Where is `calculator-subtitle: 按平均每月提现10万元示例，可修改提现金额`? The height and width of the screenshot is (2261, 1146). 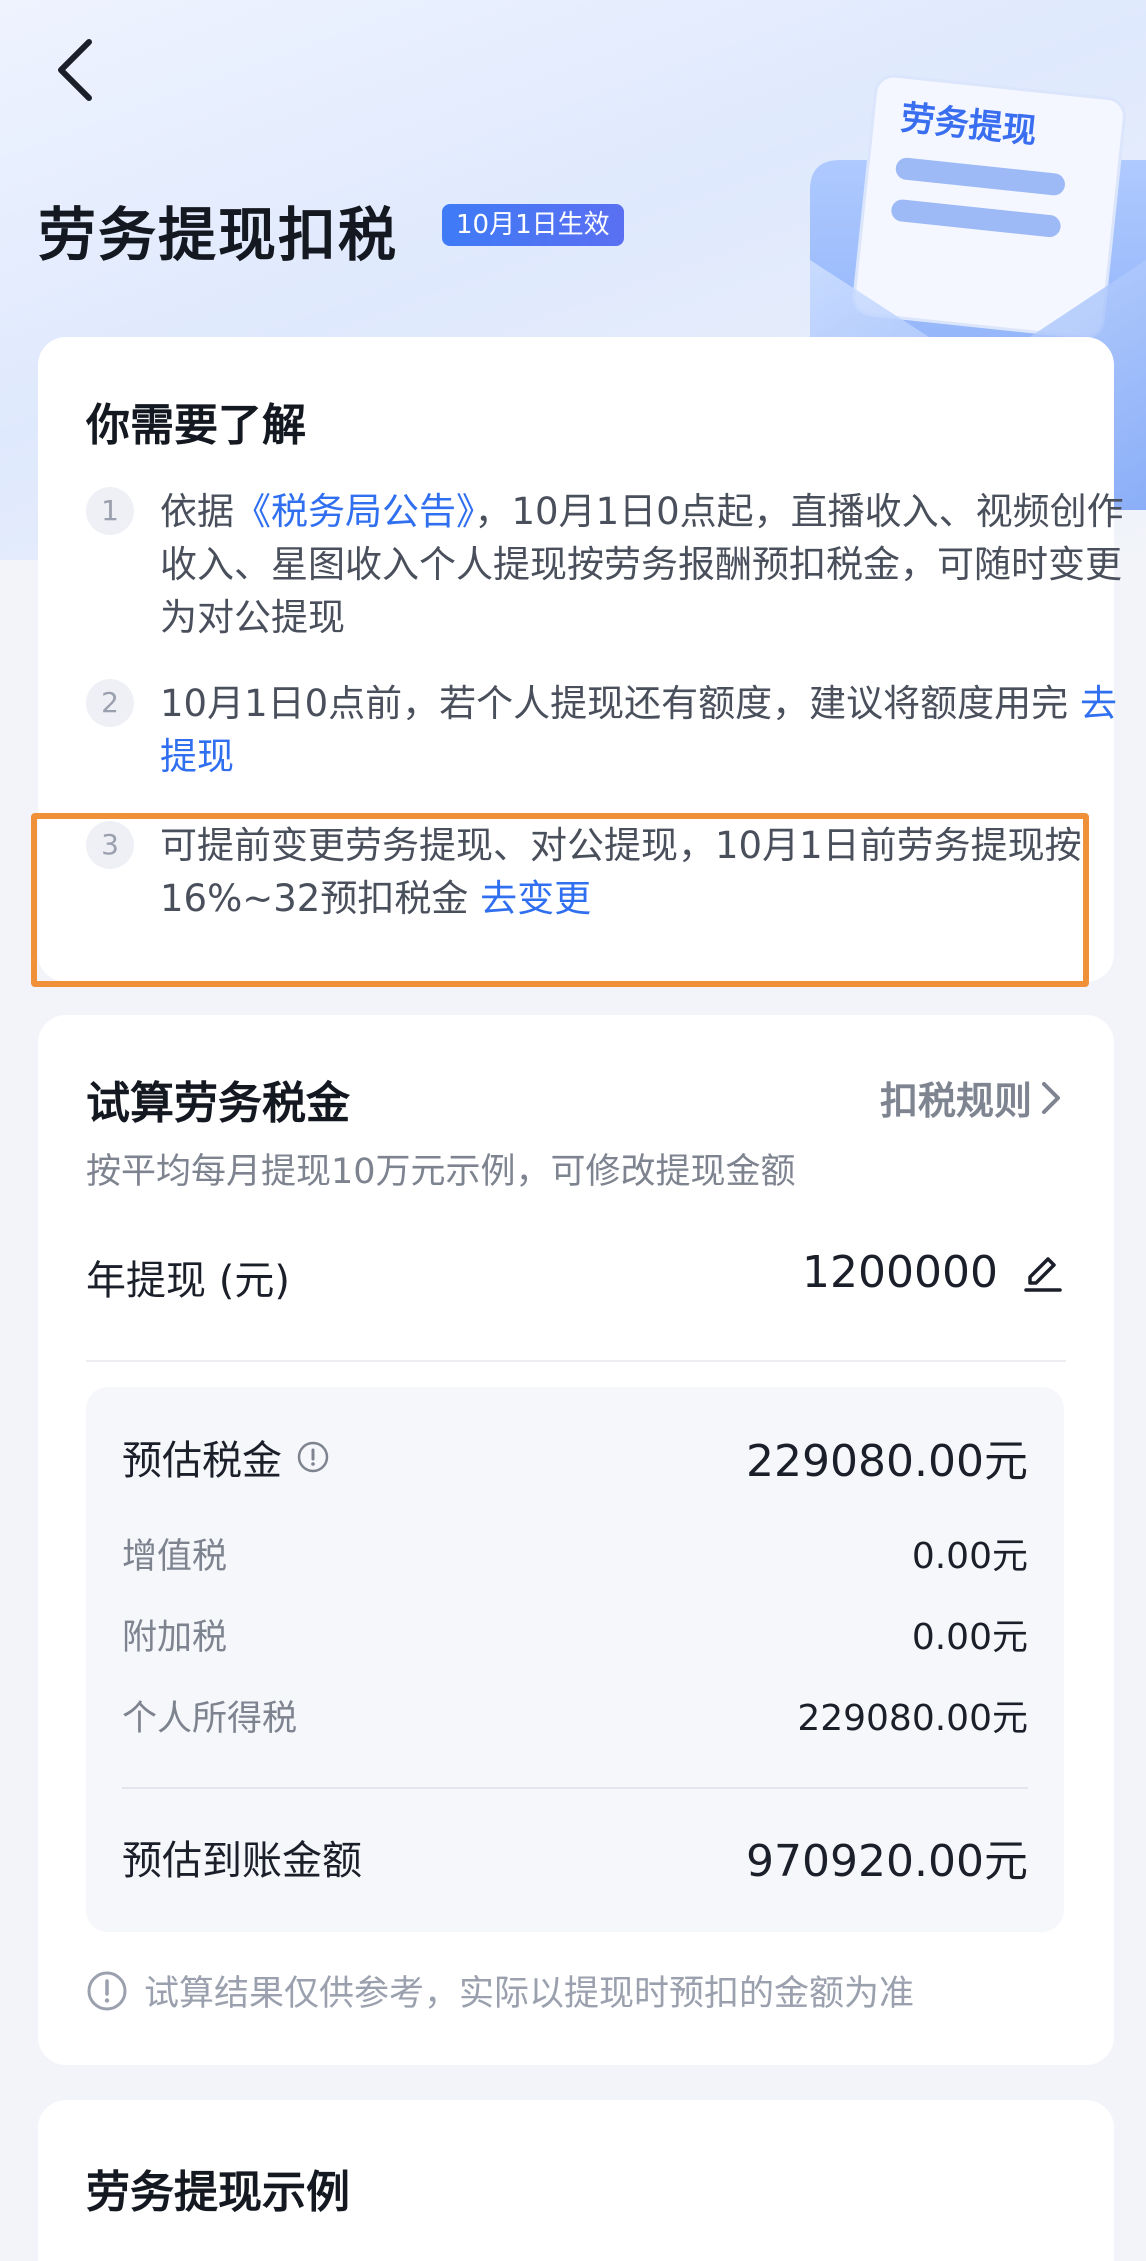
calculator-subtitle: 按平均每月提现10万元示例，可修改提现金额 is located at coordinates (441, 1172).